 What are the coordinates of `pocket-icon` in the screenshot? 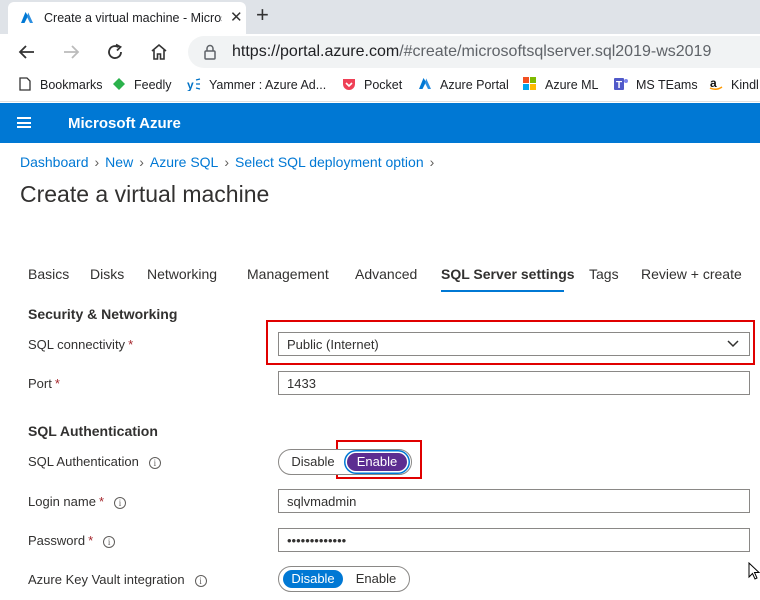 It's located at (349, 84).